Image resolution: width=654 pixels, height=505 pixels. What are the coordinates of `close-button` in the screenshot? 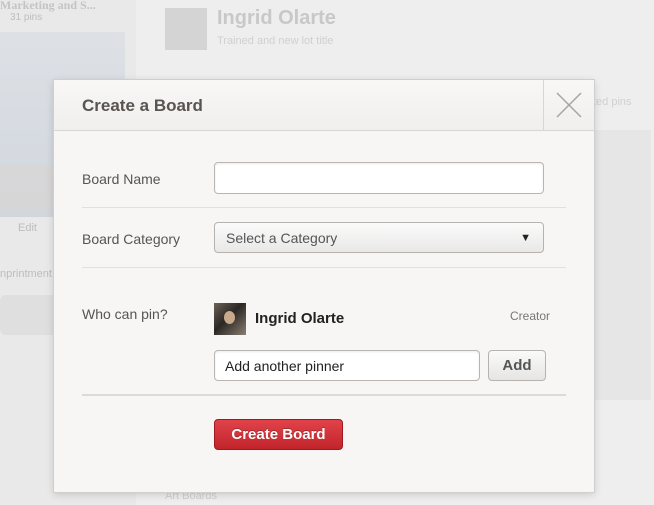 It's located at (568, 105).